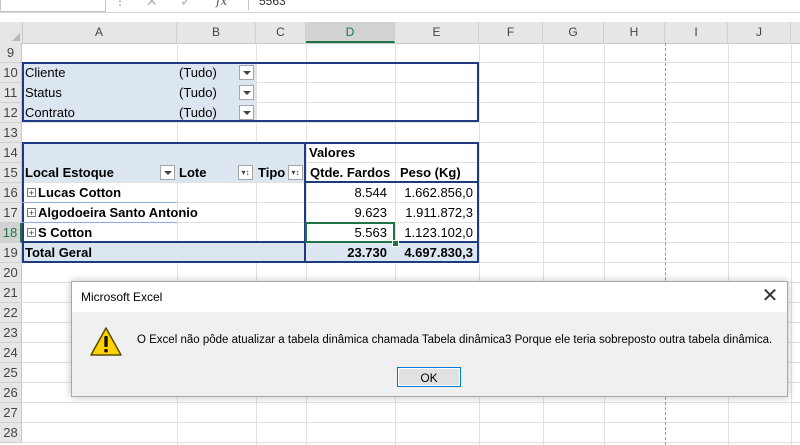 This screenshot has height=445, width=800. I want to click on pivot-cell-peso: 1.123.102,0, so click(434, 233).